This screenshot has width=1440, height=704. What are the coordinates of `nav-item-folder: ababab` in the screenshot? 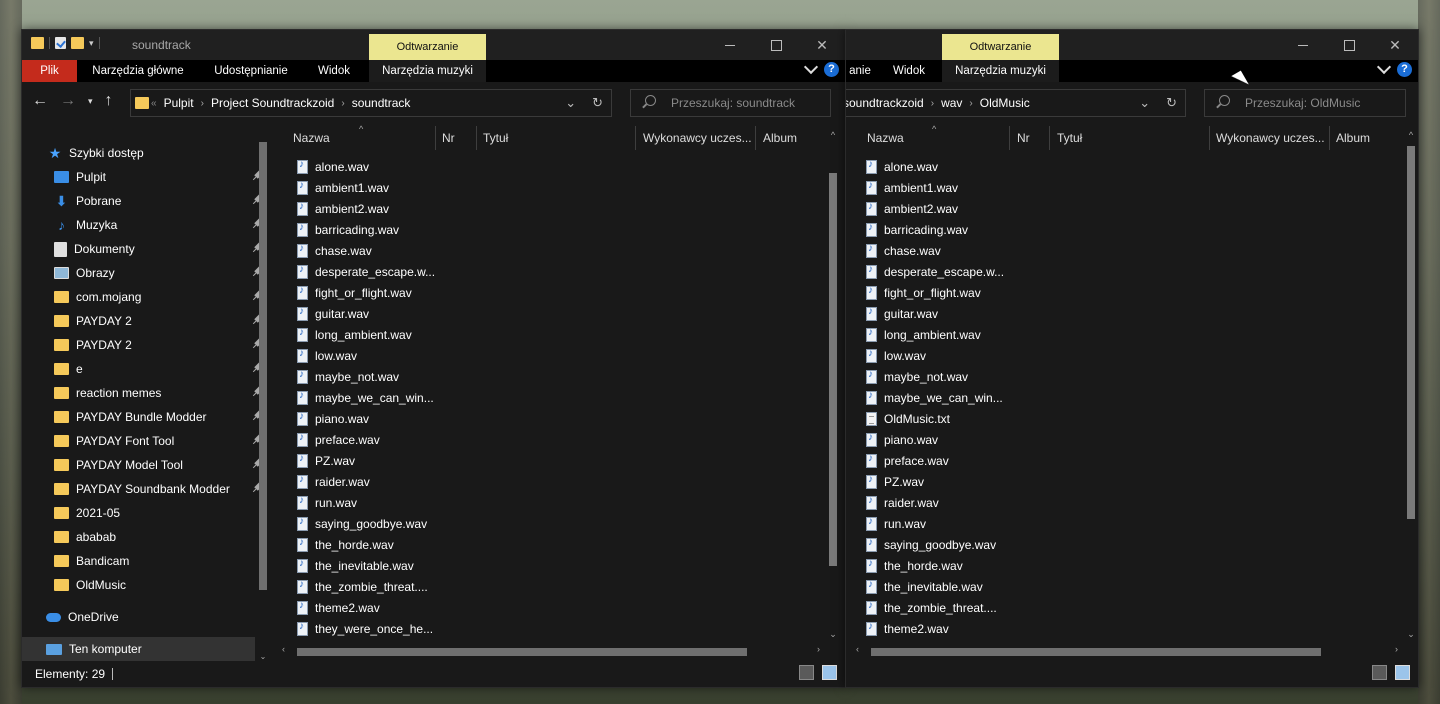 It's located at (85, 537).